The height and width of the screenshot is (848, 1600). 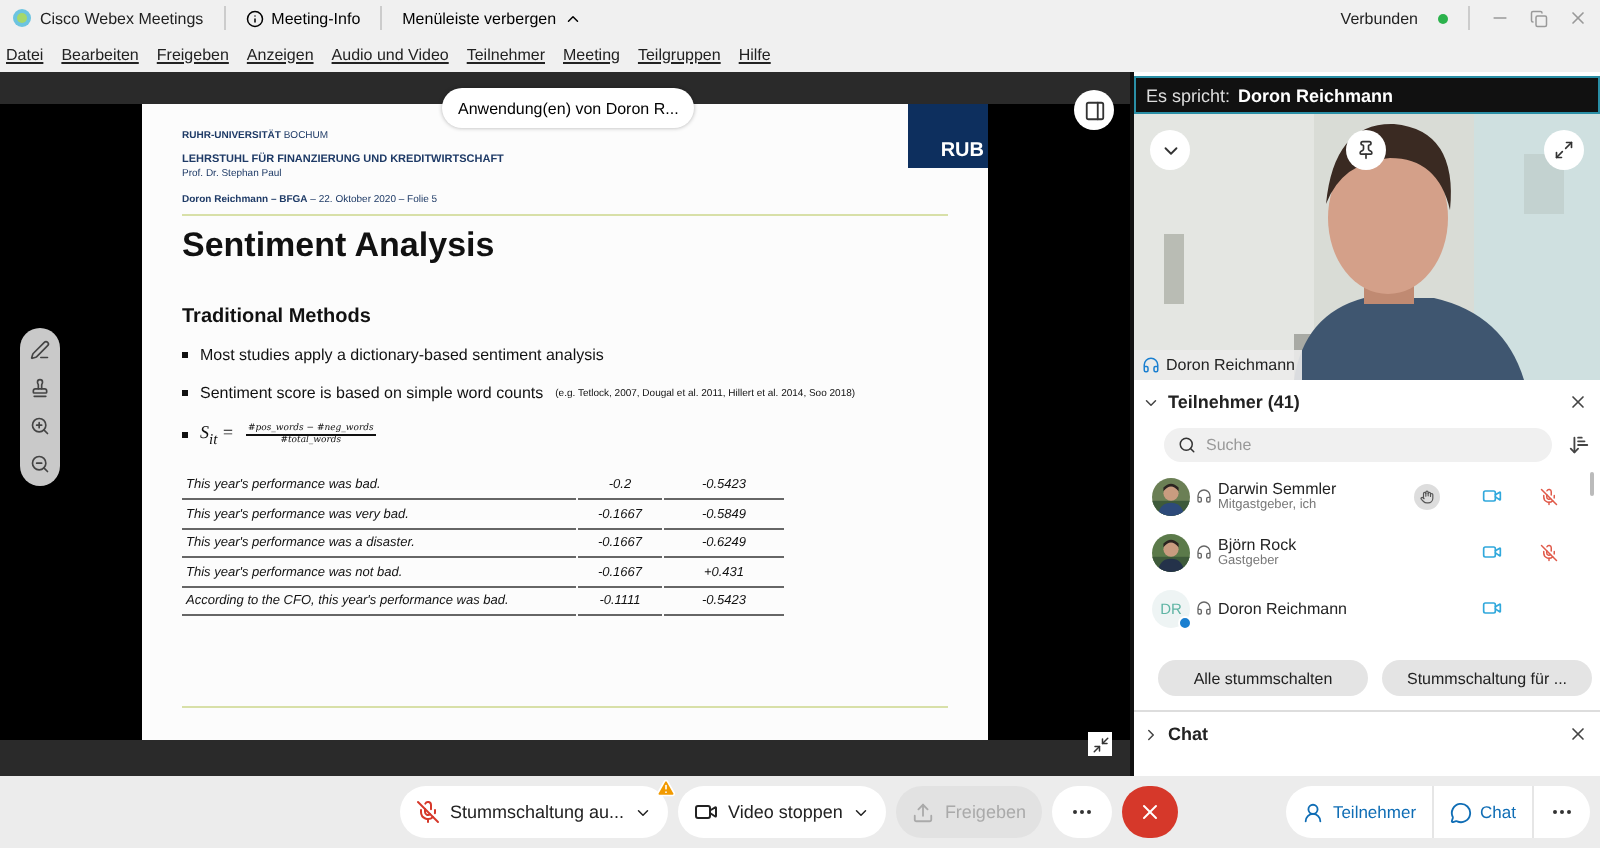 I want to click on participant-name: Darwin Semmler, so click(x=1278, y=489).